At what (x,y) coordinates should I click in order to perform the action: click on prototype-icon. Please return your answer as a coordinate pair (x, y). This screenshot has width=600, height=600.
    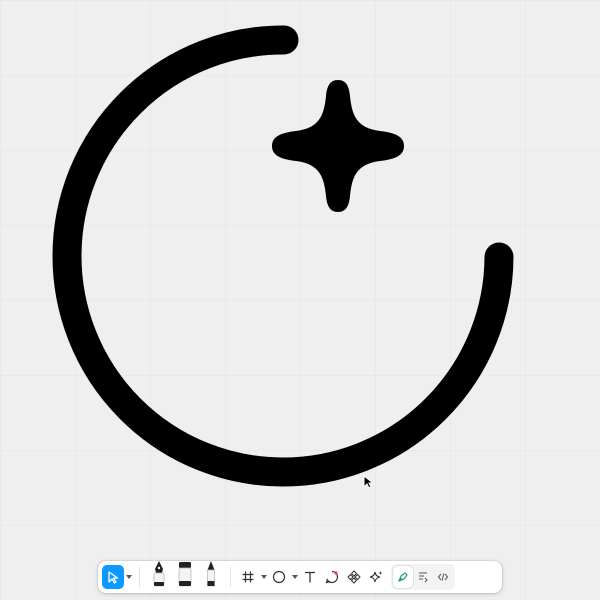
    Looking at the image, I should click on (423, 577).